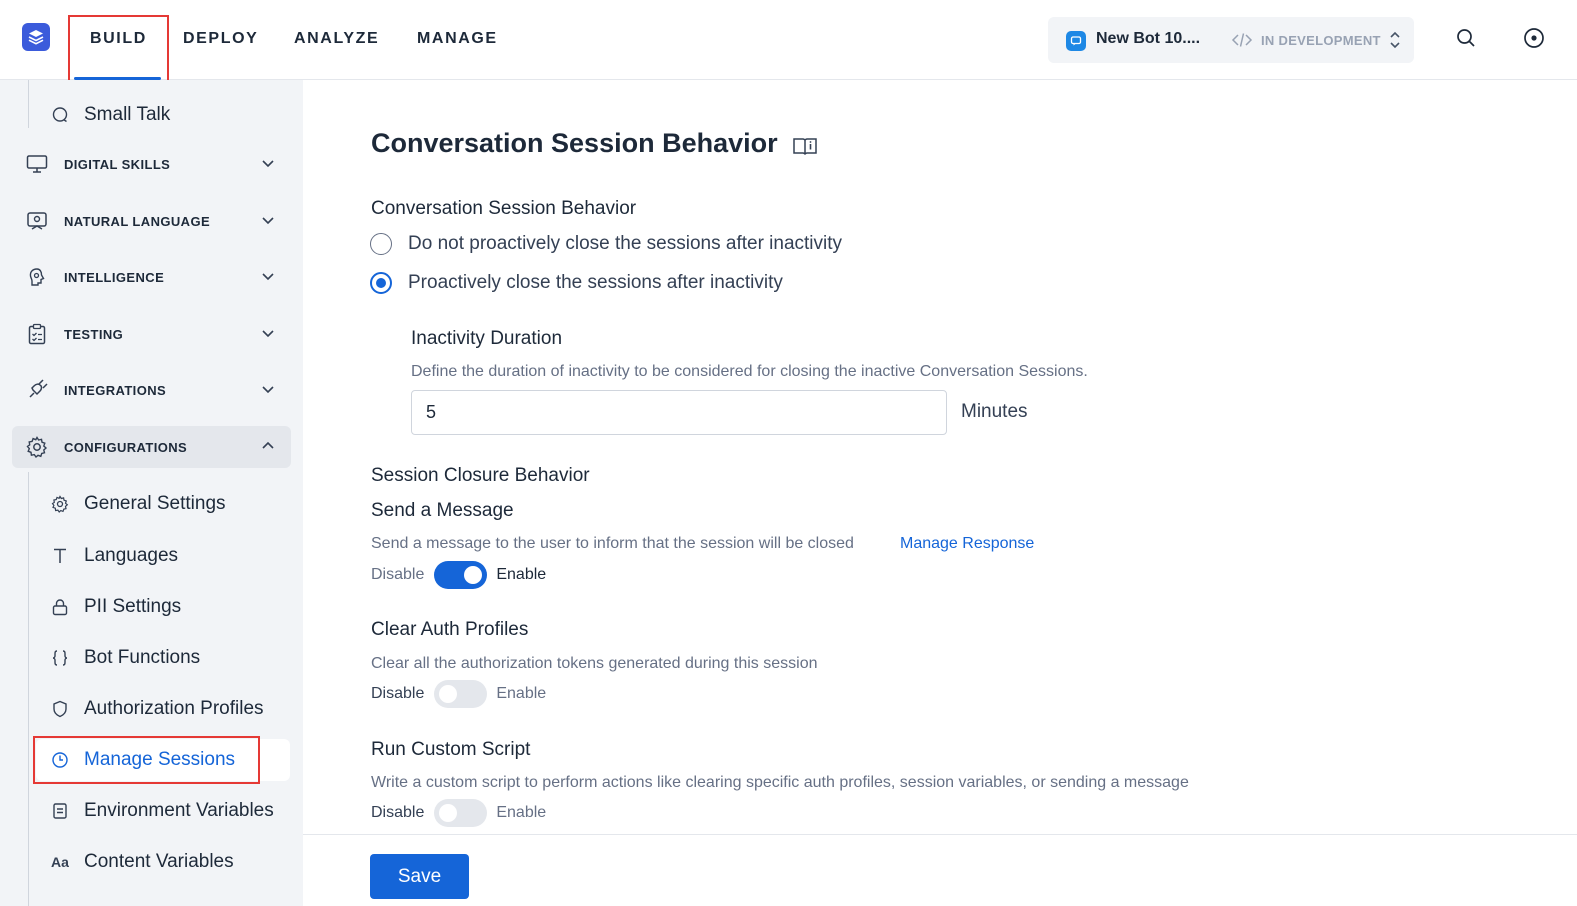 This screenshot has width=1577, height=906. I want to click on sidebar-item-label: Bot Functions, so click(142, 657).